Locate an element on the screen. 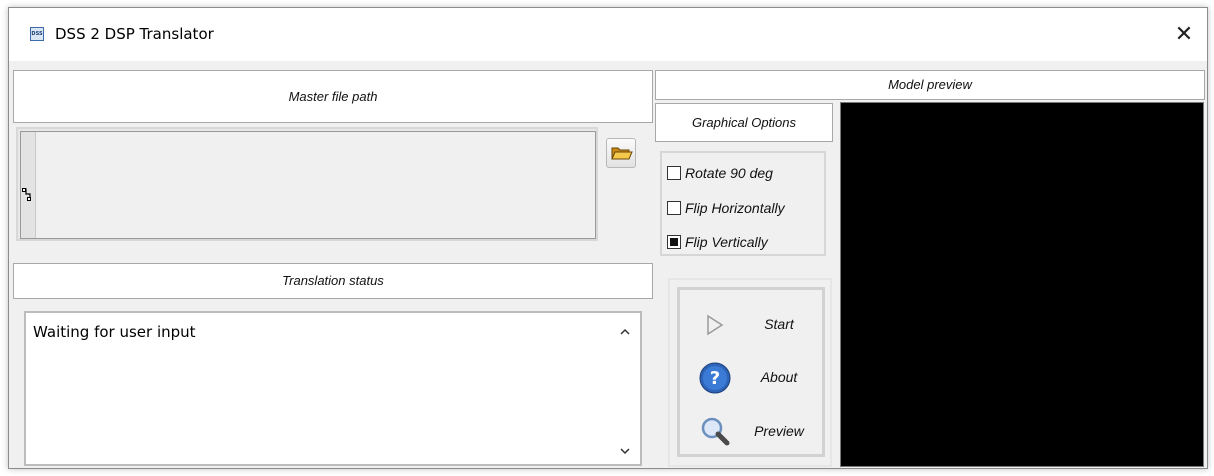 The height and width of the screenshot is (476, 1214). flip-horizontally-label: Flip Horizontally is located at coordinates (735, 208).